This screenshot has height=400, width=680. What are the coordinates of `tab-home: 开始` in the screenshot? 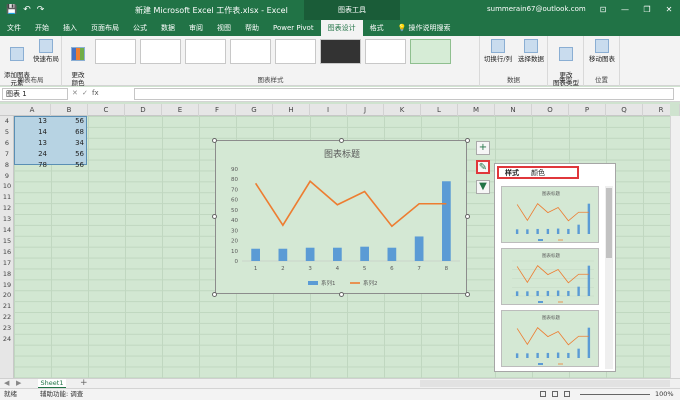 It's located at (42, 28).